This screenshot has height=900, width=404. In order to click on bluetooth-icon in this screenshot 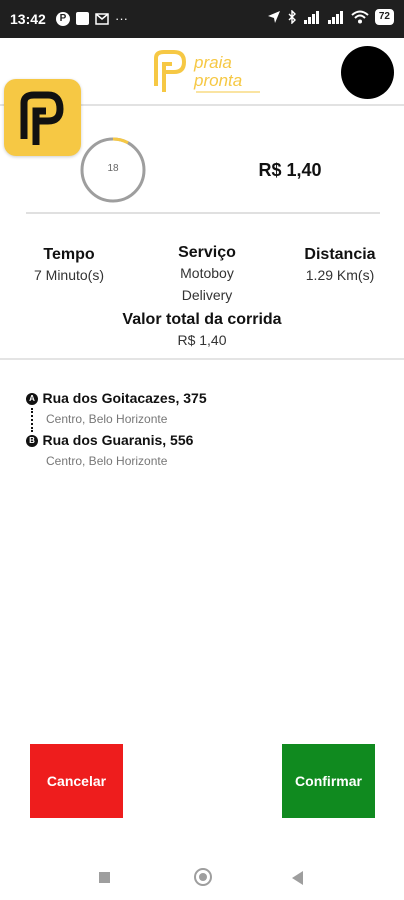, I will do `click(292, 17)`.